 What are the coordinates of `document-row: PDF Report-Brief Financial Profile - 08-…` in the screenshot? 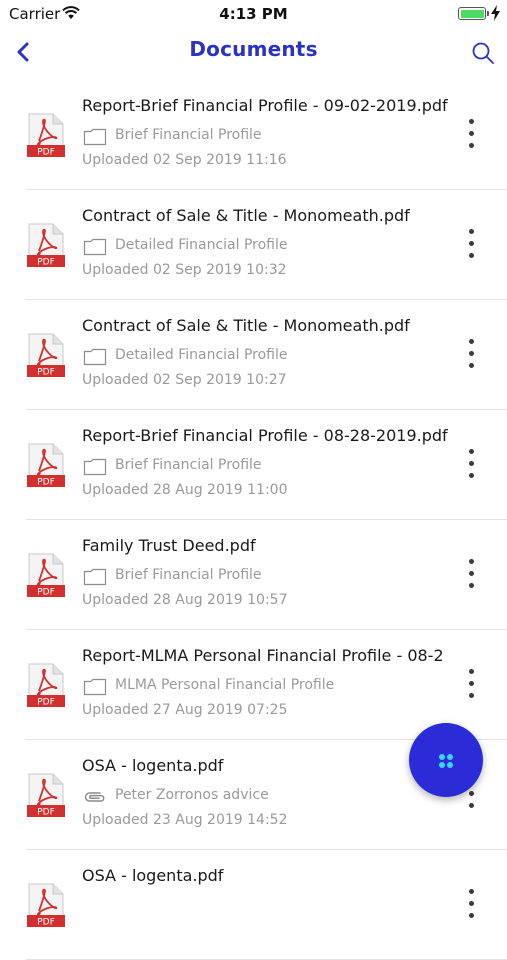 It's located at (253, 465).